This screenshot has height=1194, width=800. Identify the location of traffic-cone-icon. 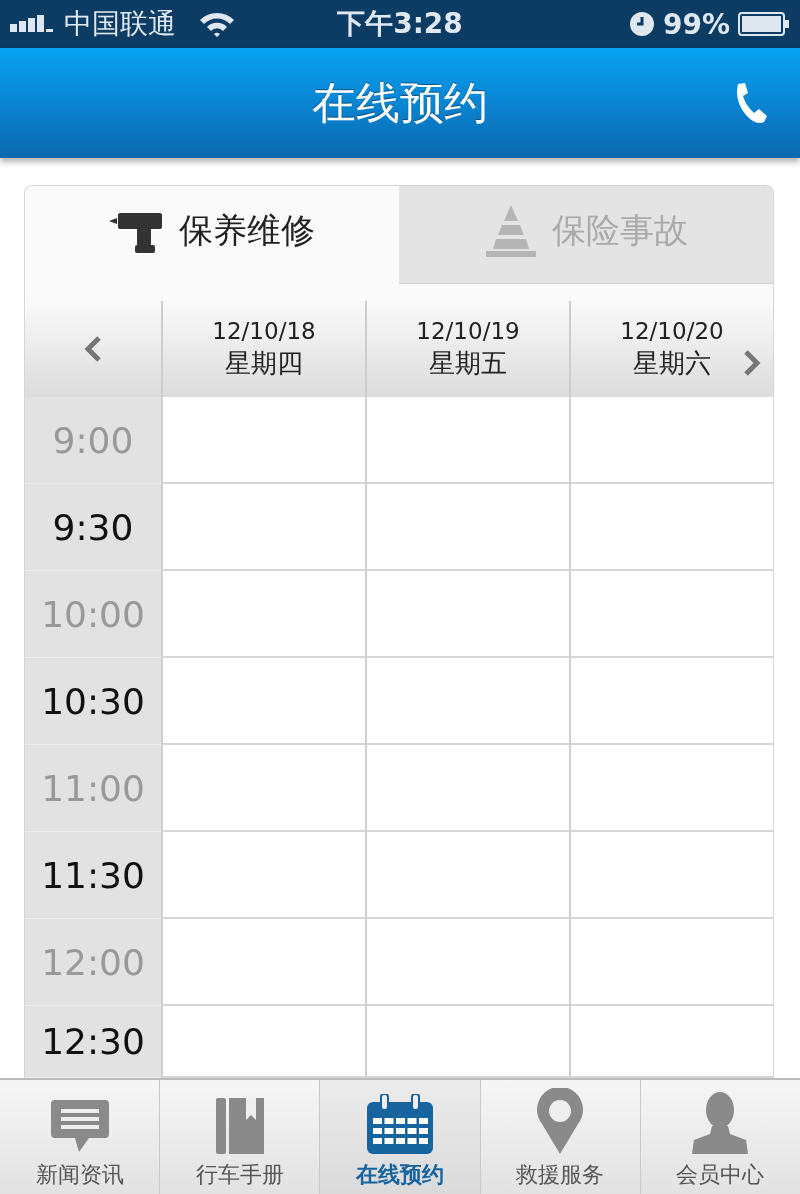
(511, 230).